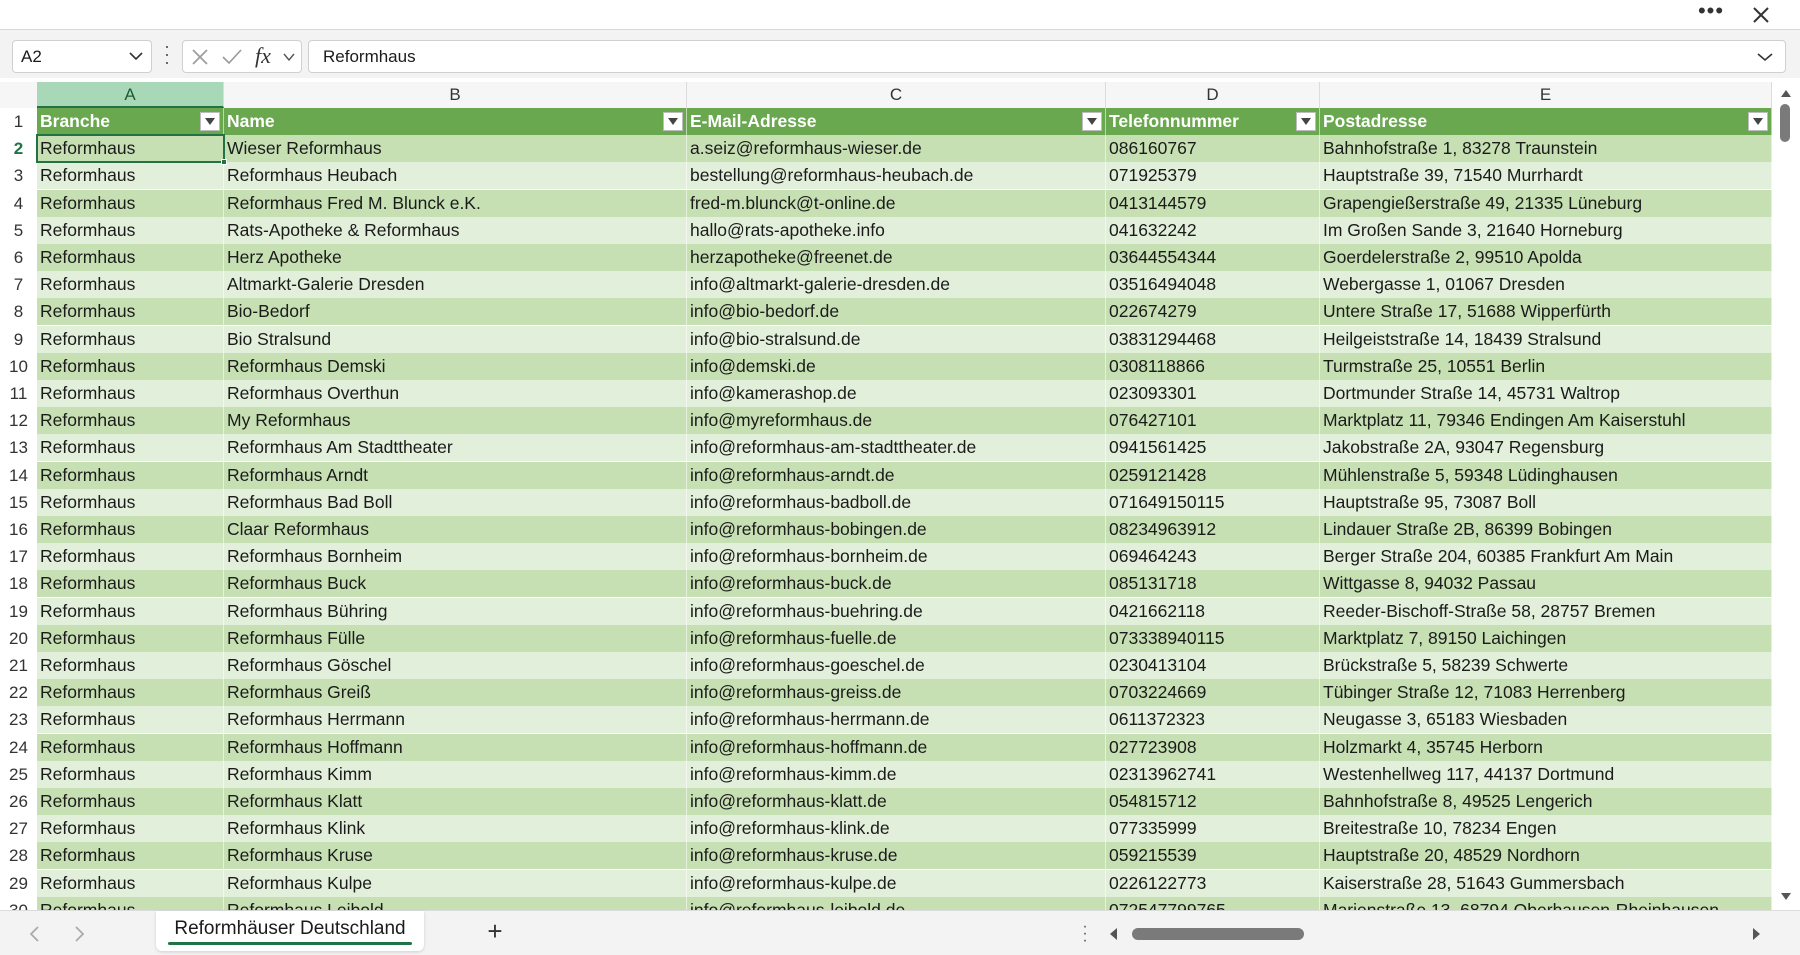 The width and height of the screenshot is (1800, 955). I want to click on scroll-down-icon, so click(1786, 897).